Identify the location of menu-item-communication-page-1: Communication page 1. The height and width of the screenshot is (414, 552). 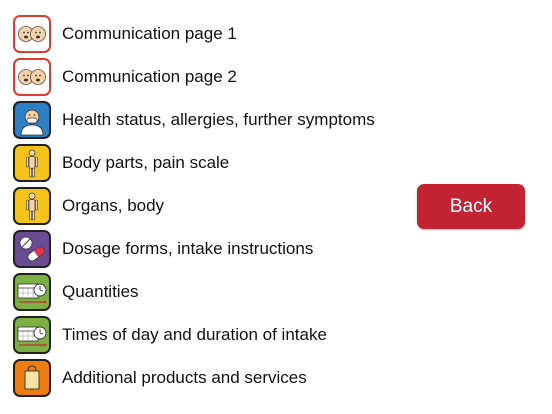
(203, 34).